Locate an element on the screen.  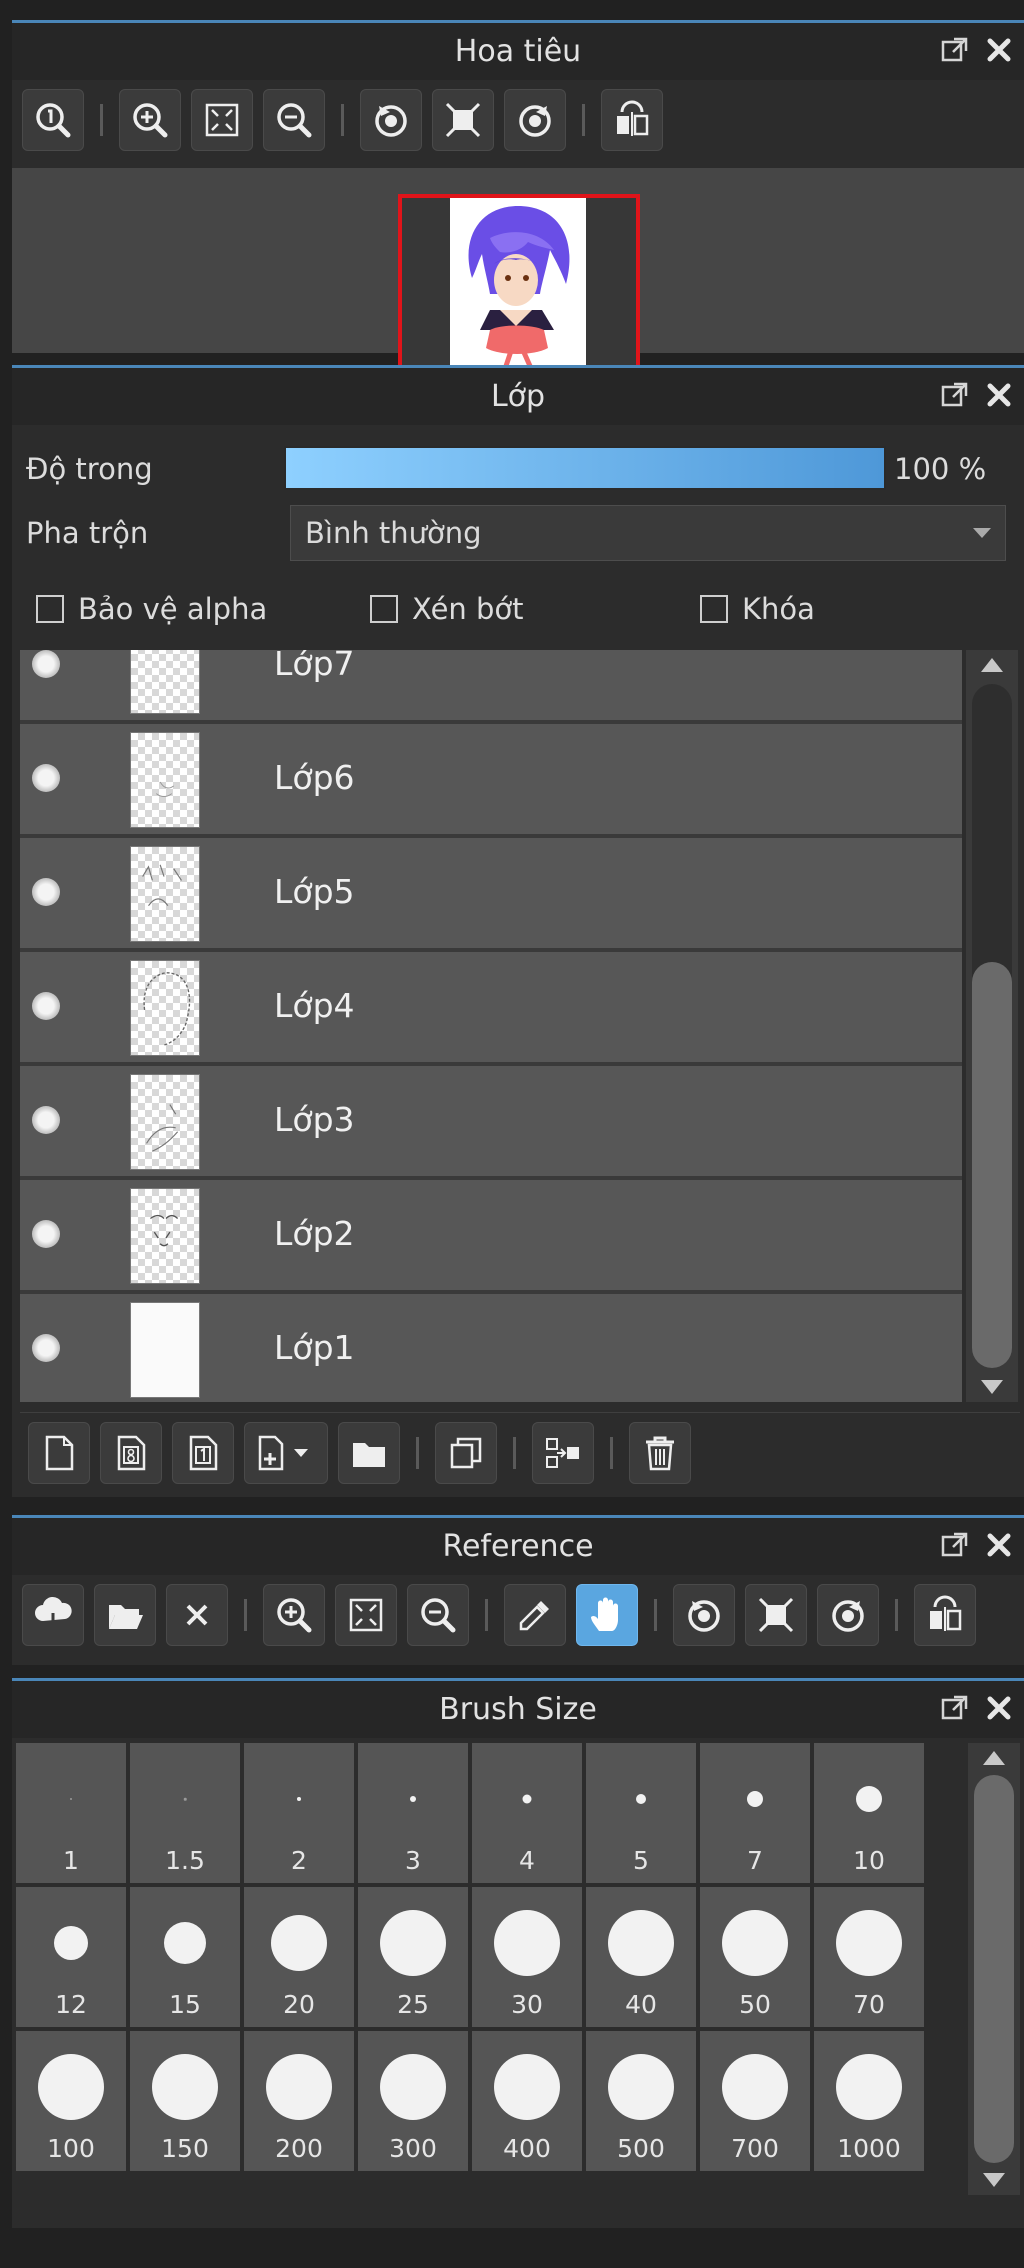
navigator-viewport-frame is located at coordinates (519, 283).